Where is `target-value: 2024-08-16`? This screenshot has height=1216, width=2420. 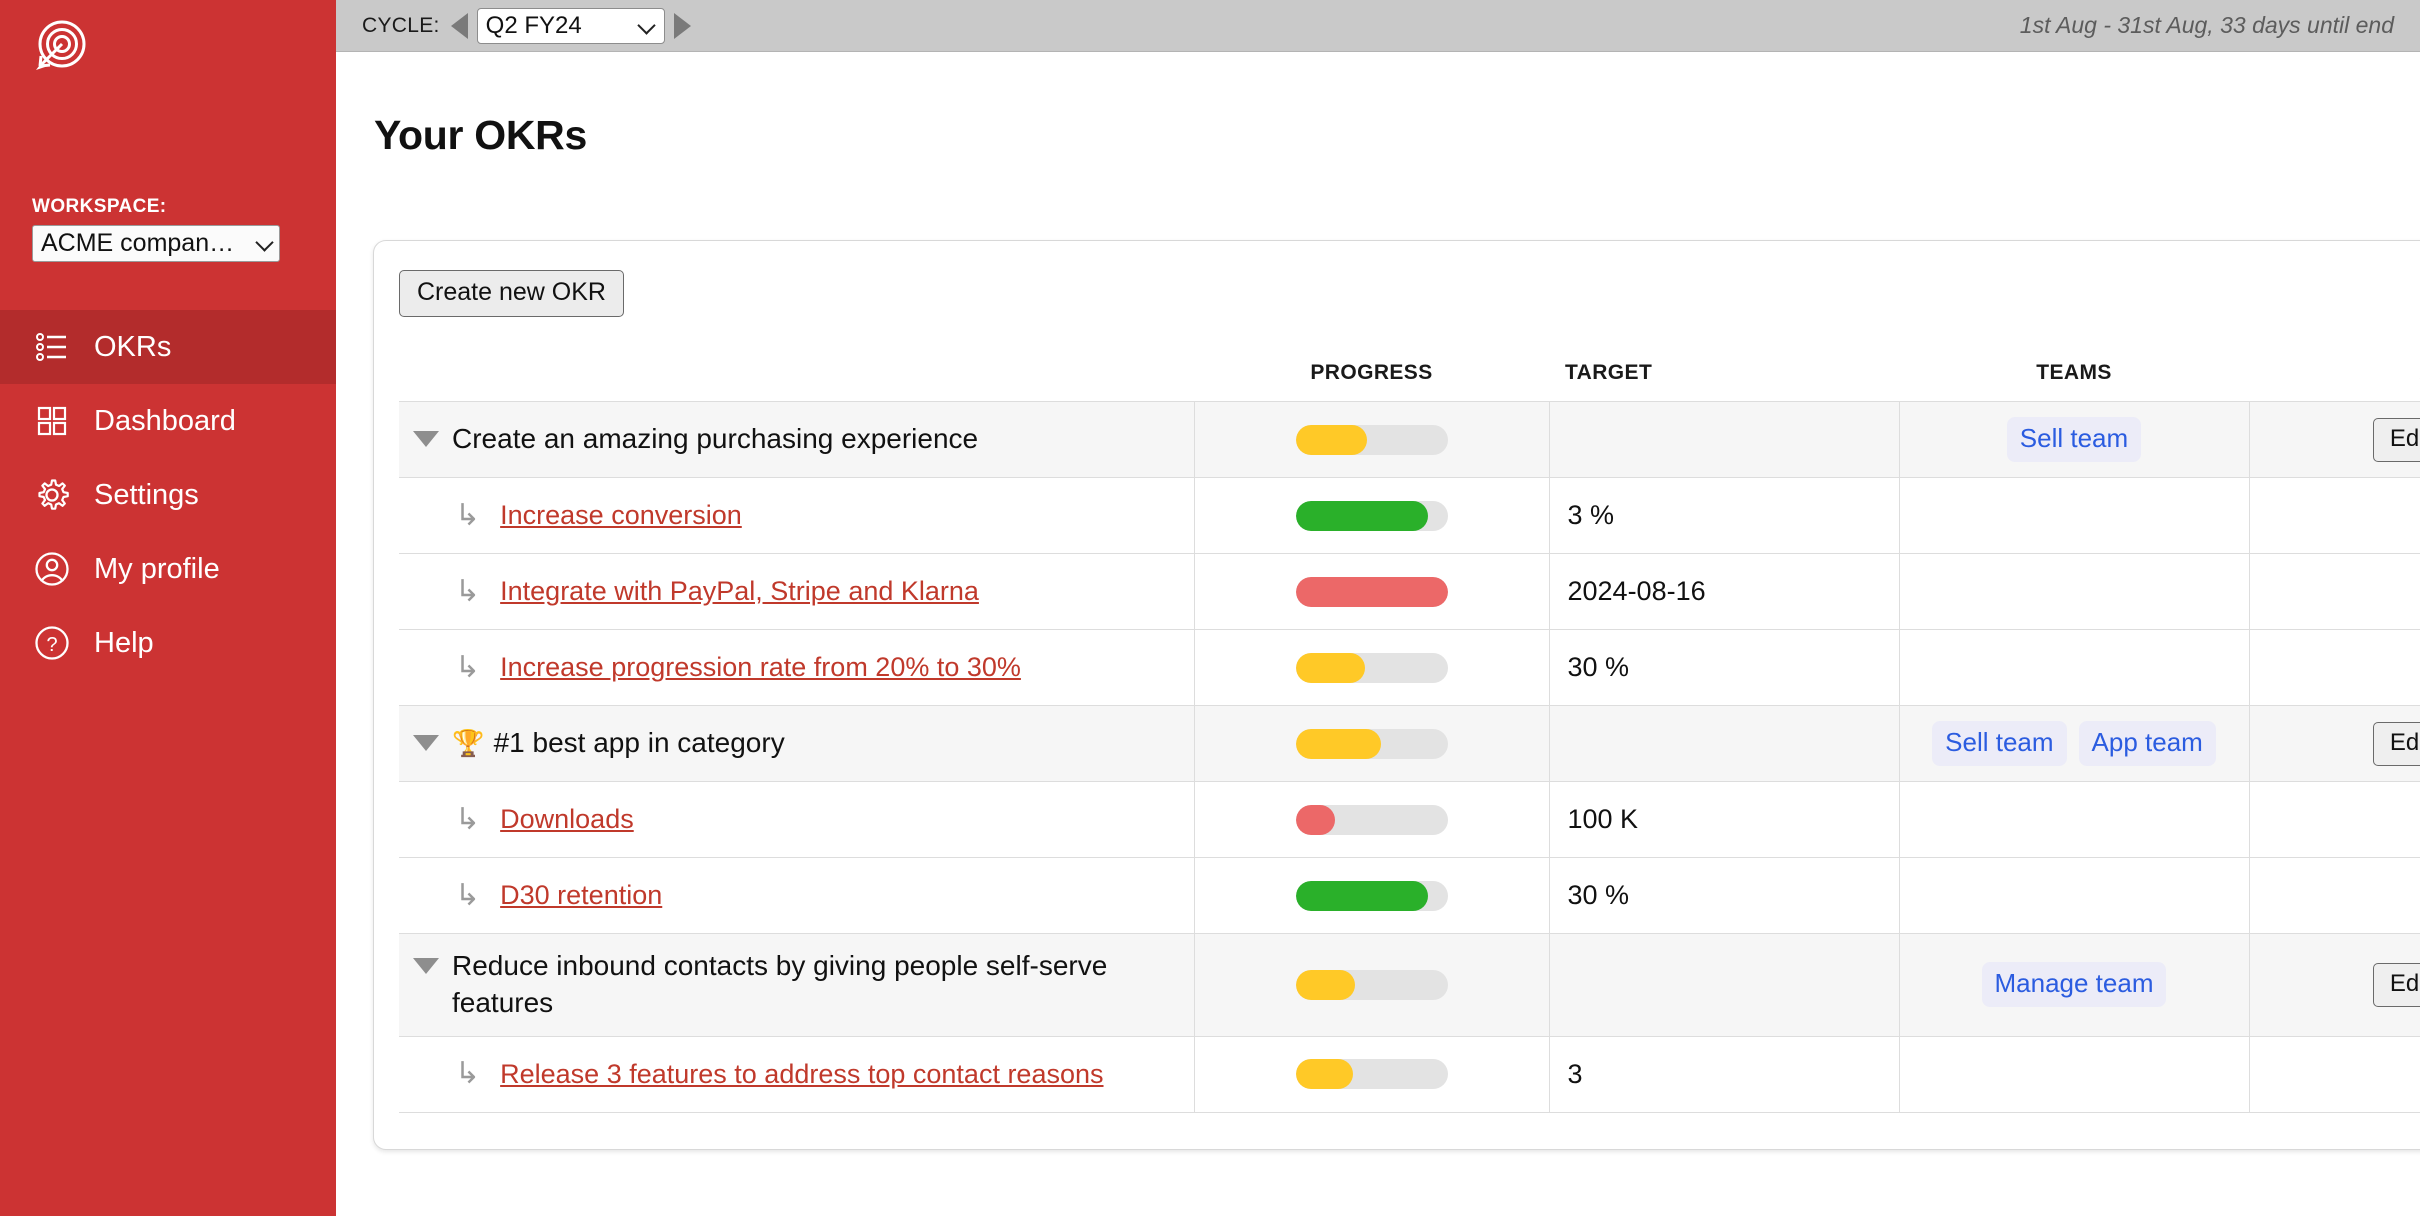 target-value: 2024-08-16 is located at coordinates (1636, 591).